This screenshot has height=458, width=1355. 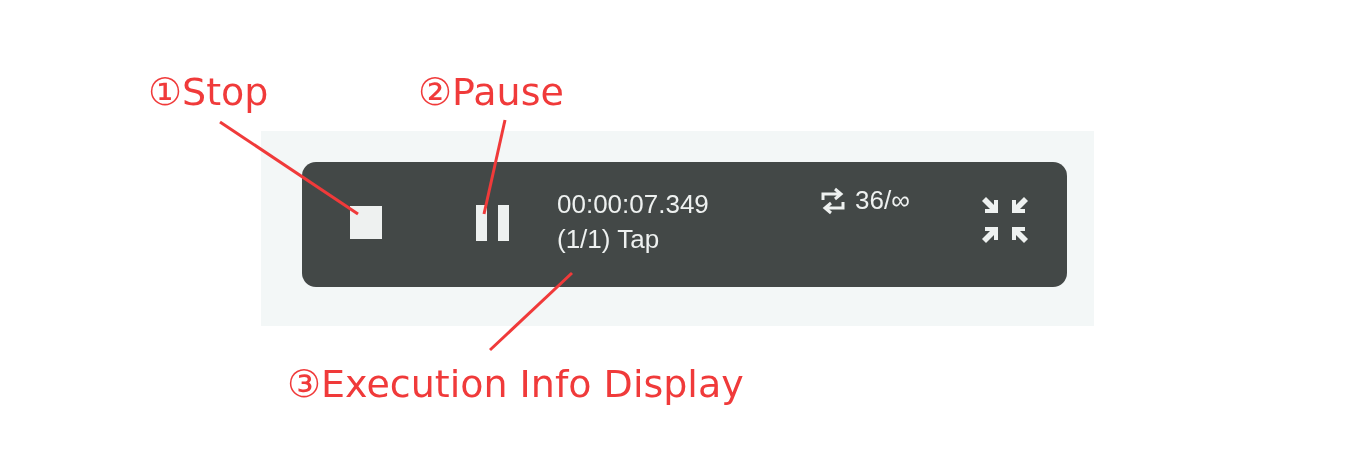 I want to click on pause-icon, so click(x=492, y=222).